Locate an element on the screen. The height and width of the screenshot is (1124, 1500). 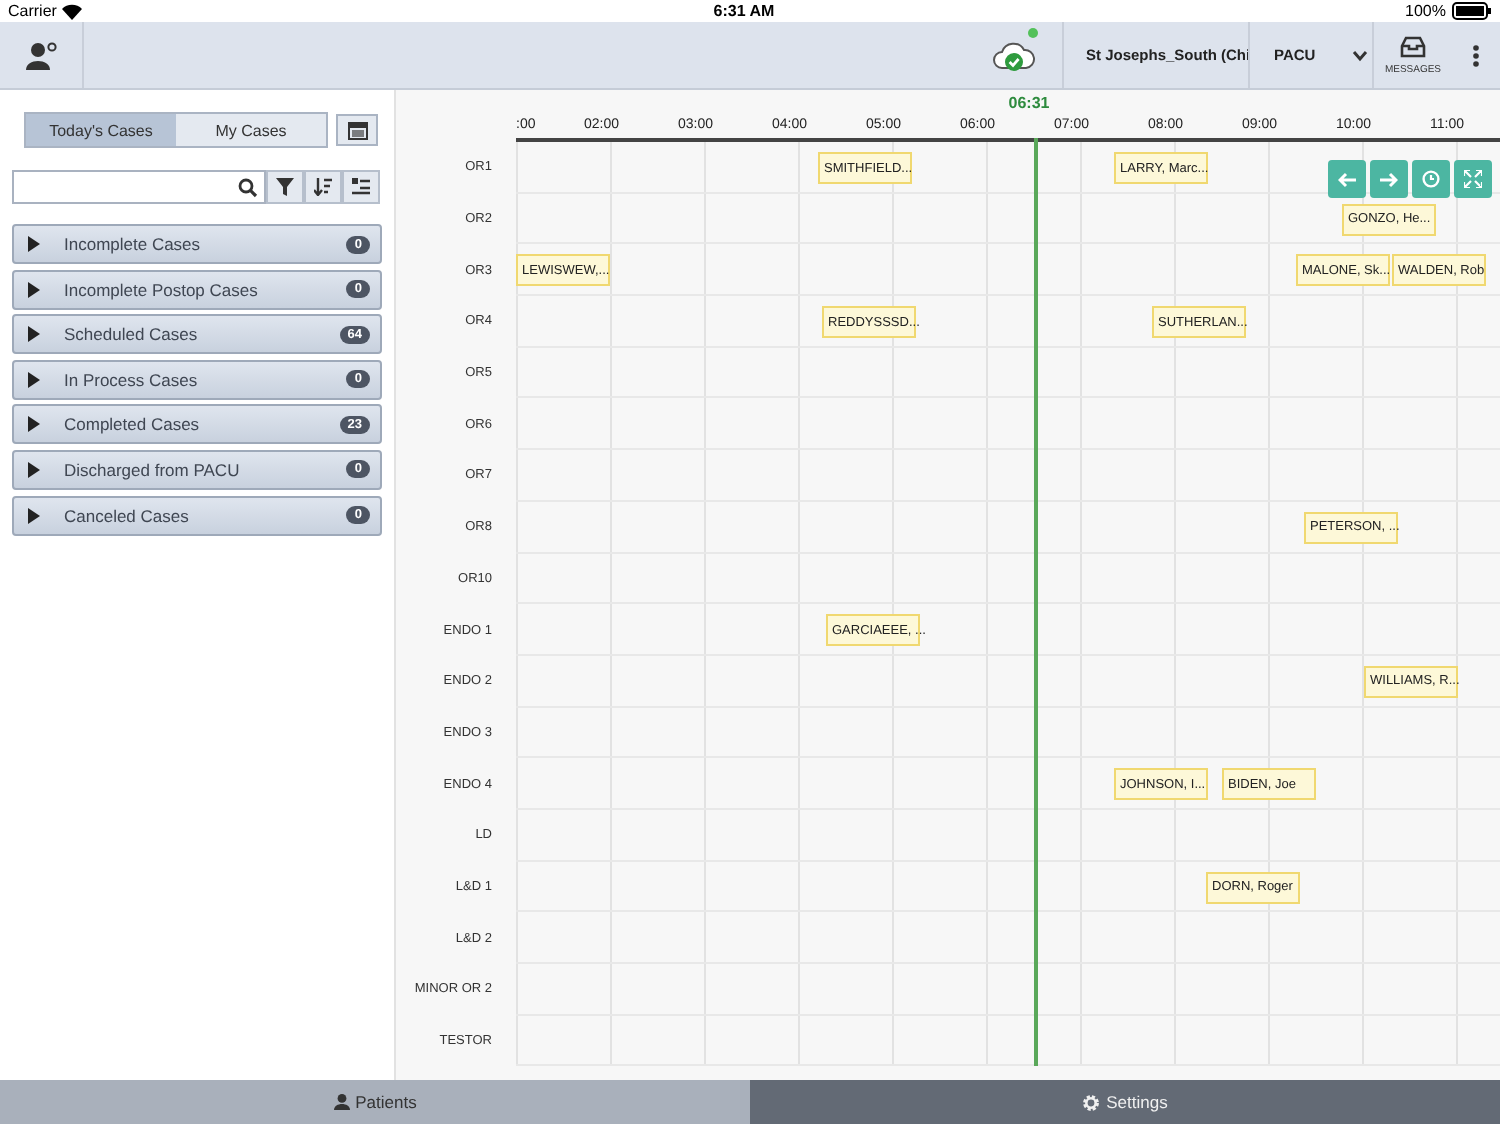
list-view-button is located at coordinates (361, 187).